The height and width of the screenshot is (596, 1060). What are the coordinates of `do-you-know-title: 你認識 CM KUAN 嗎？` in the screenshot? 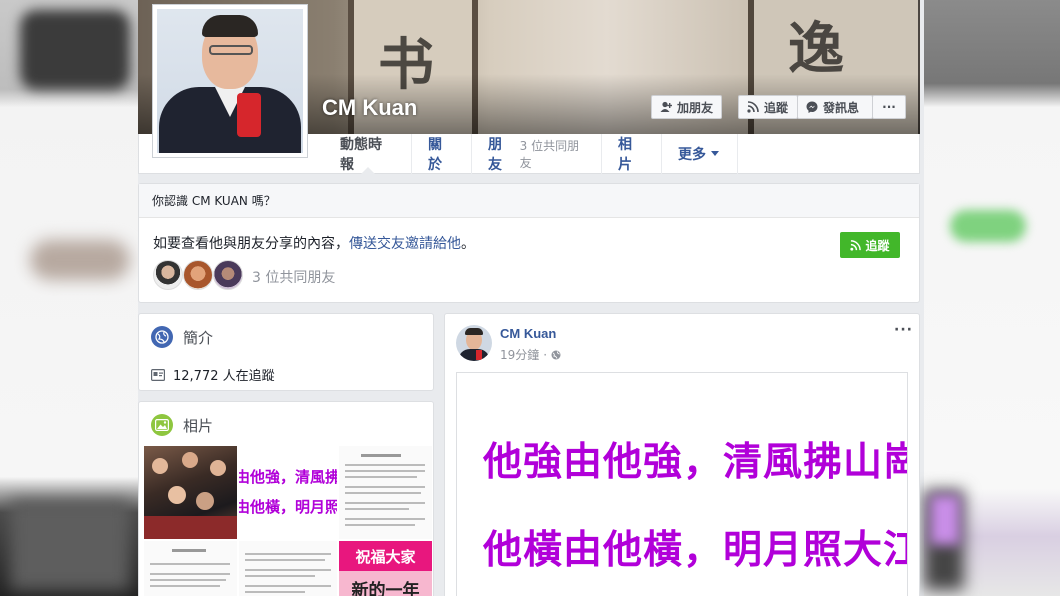 It's located at (529, 201).